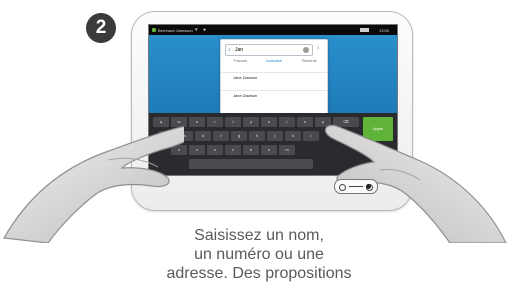  I want to click on tab-recents: Récents, so click(309, 60).